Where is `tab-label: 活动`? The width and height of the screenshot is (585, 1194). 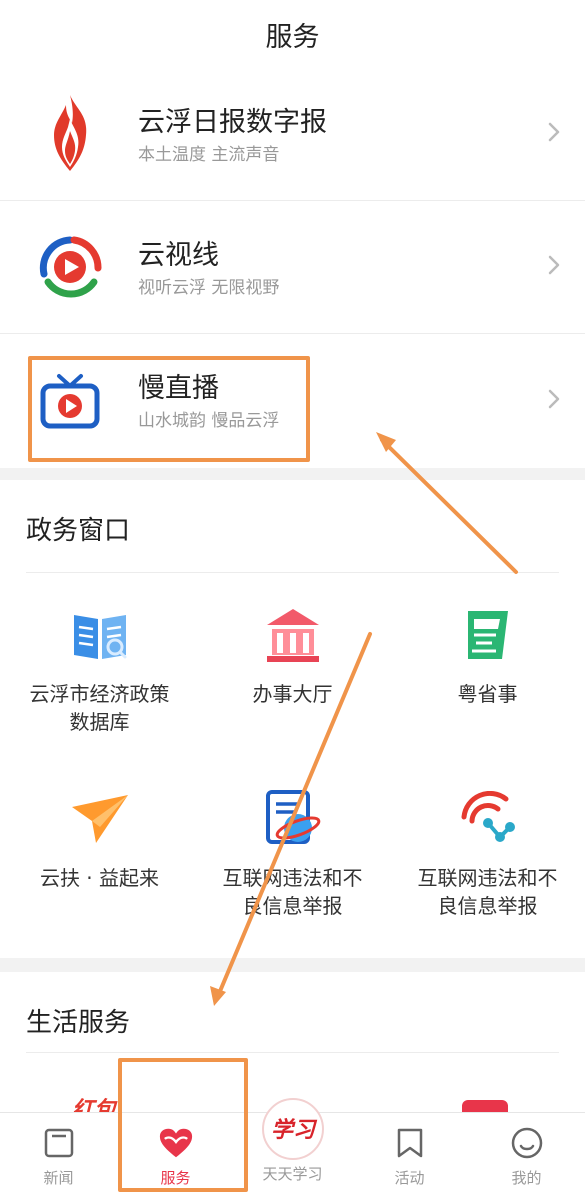 tab-label: 活动 is located at coordinates (409, 1178).